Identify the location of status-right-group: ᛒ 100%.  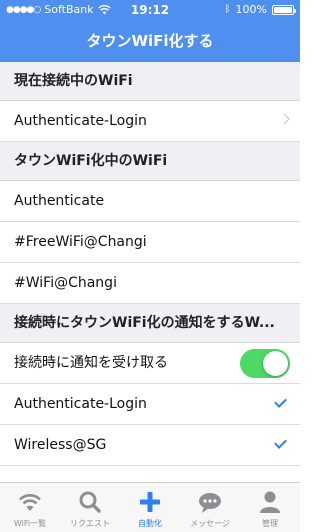
(260, 9).